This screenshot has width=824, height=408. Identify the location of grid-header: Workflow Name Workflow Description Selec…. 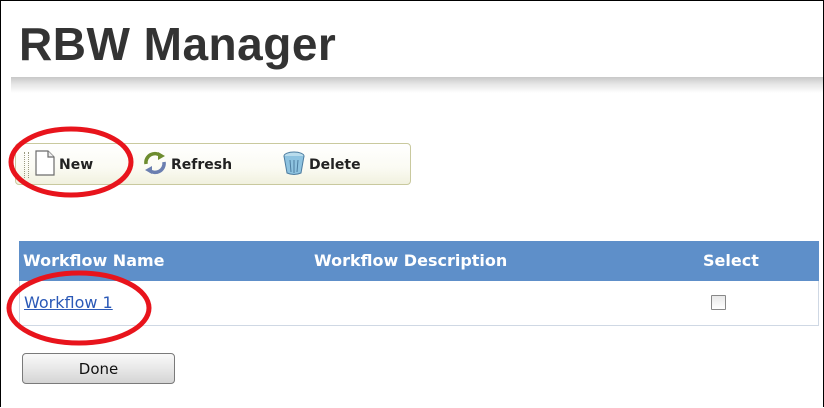
(419, 261).